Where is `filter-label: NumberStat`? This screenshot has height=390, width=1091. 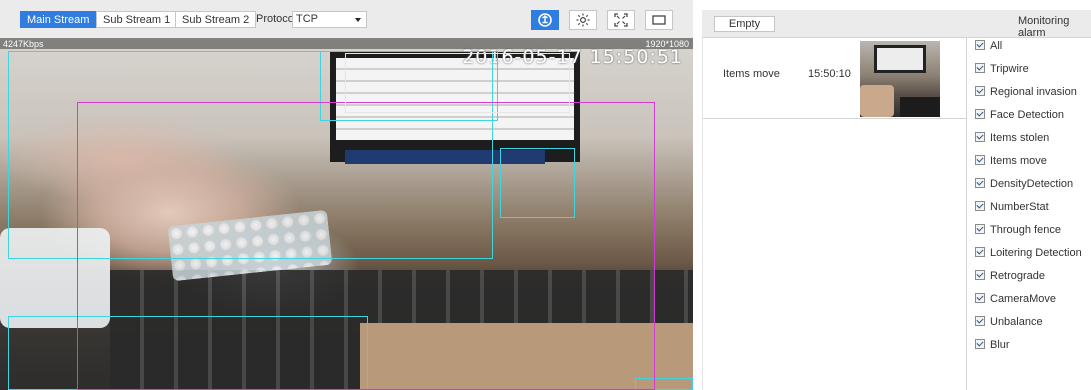
filter-label: NumberStat is located at coordinates (1019, 207).